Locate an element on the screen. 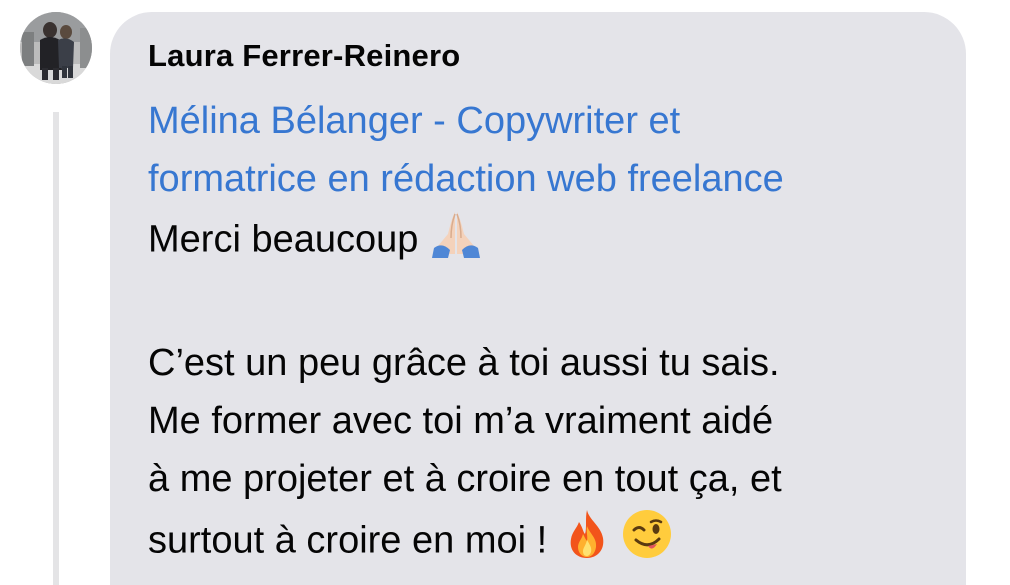  comment-text-line: Merci beaucoup is located at coordinates (548, 241).